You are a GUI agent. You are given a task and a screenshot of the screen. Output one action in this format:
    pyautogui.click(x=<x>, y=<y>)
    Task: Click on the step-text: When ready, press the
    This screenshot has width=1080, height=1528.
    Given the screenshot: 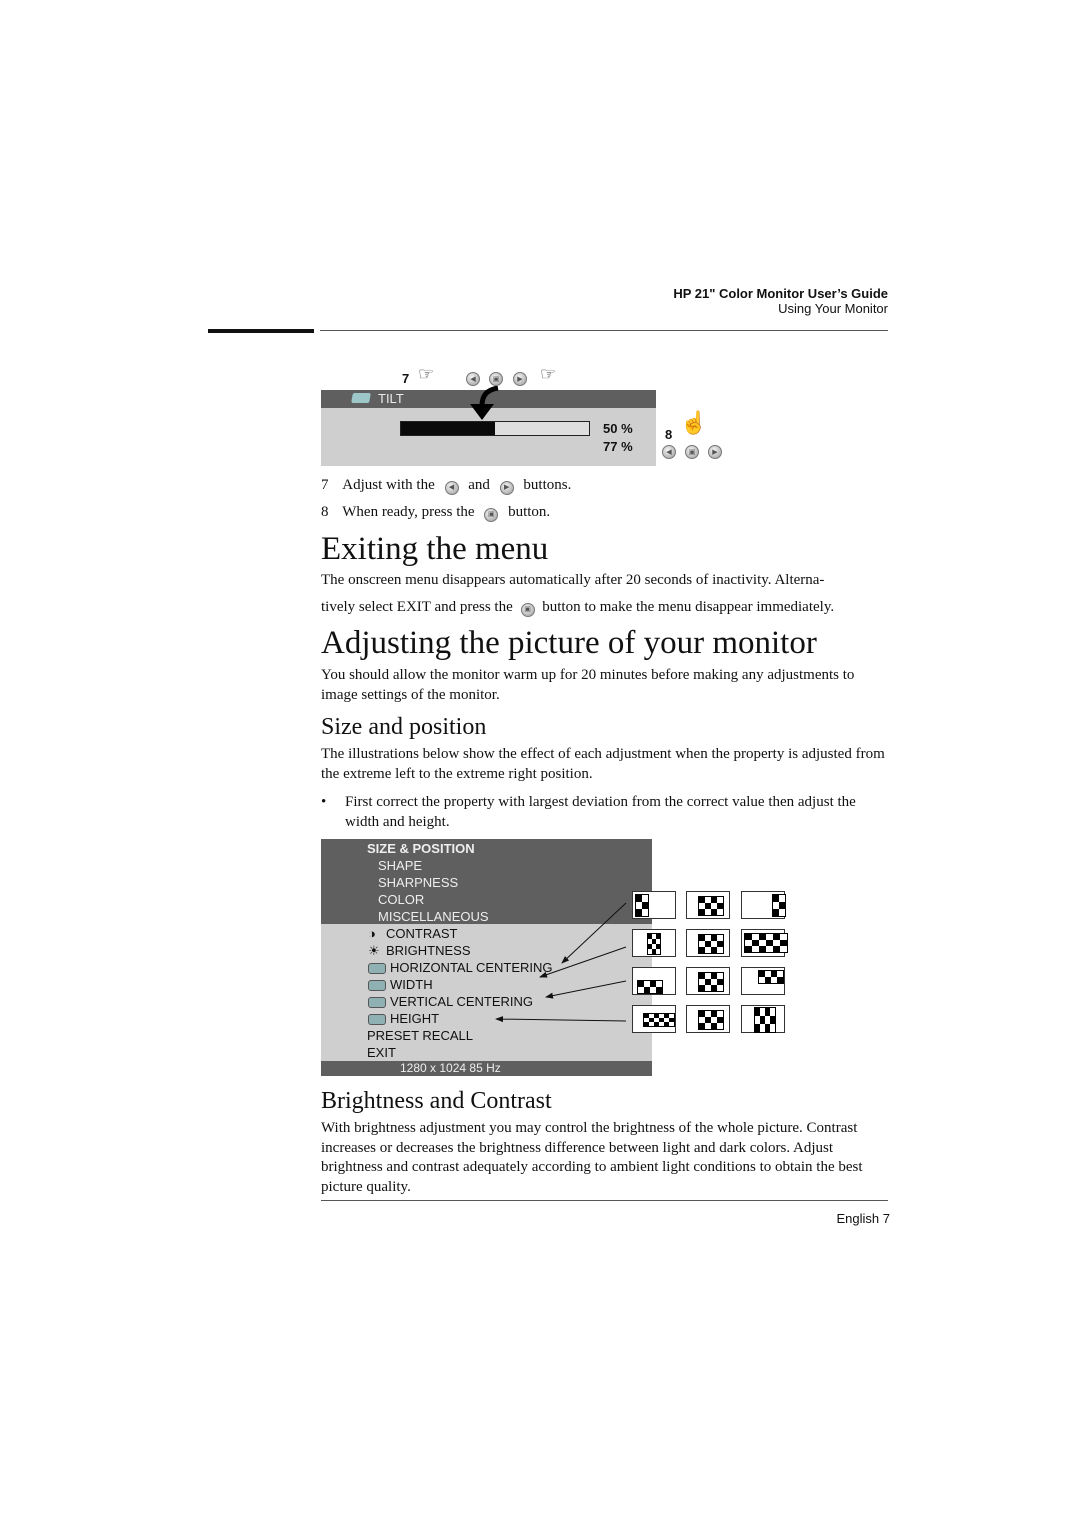 What is the action you would take?
    pyautogui.click(x=408, y=512)
    